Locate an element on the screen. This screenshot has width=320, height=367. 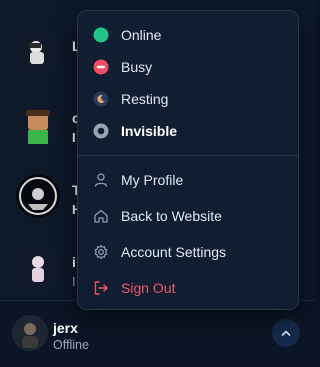
chevron-up-icon is located at coordinates (286, 333).